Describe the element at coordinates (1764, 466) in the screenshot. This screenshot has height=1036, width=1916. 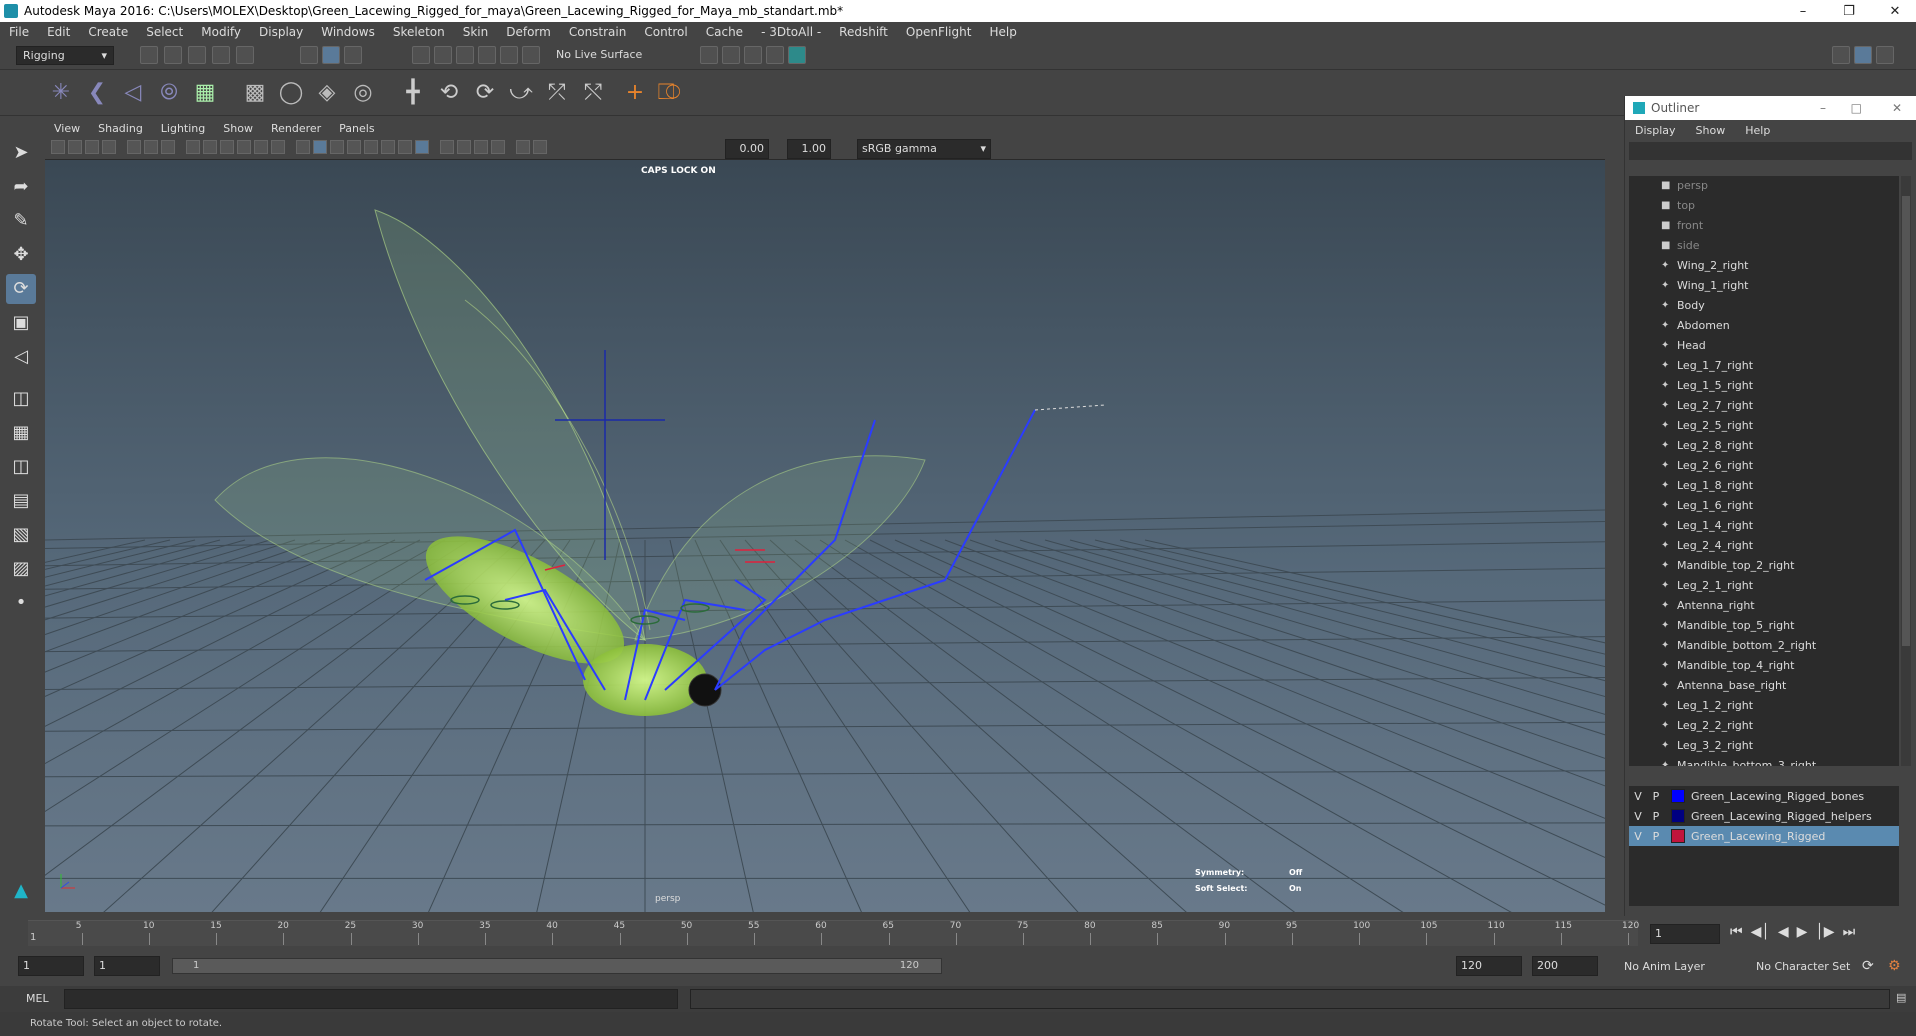
I see `outliner-item: ✦ Leg_2_6_right` at that location.